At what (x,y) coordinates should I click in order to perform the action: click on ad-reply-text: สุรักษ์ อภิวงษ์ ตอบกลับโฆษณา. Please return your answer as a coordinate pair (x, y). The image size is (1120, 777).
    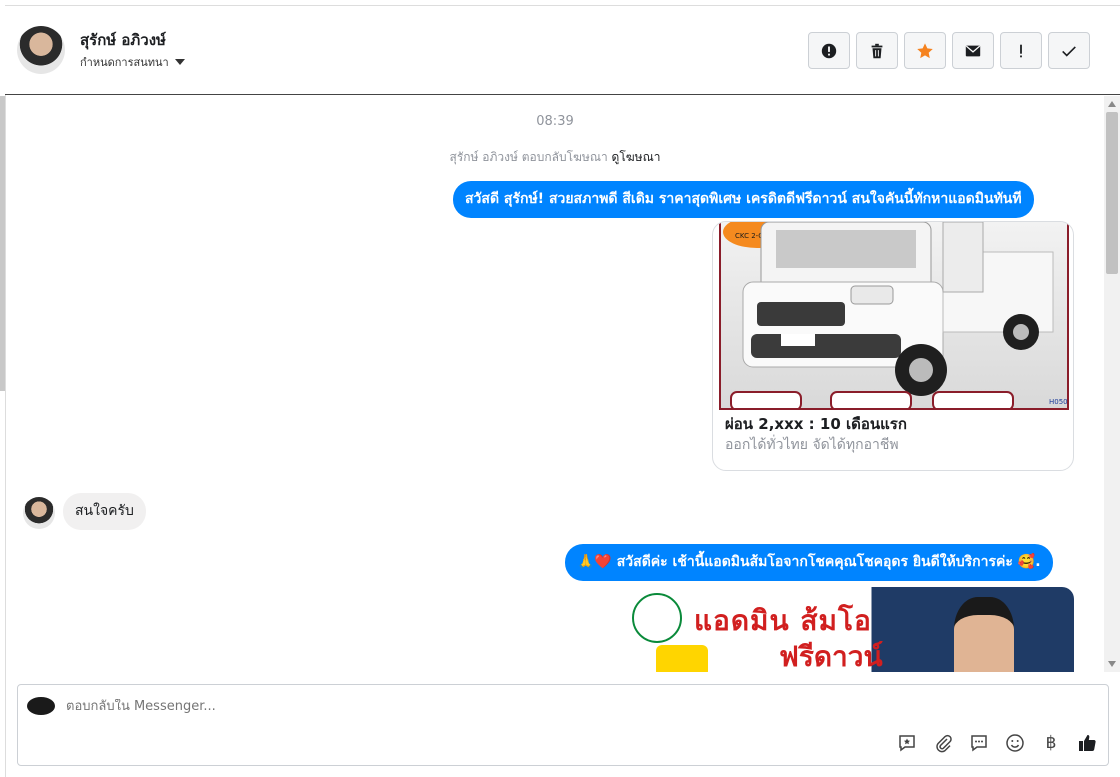
    Looking at the image, I should click on (528, 157).